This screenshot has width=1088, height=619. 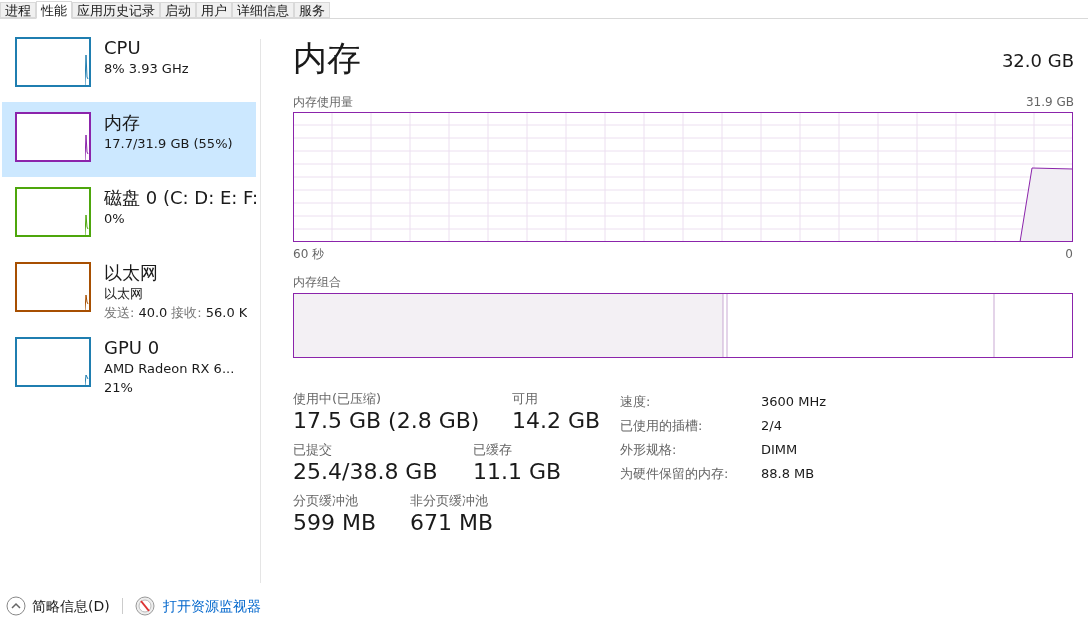 I want to click on rate-value: 56.0 K, so click(x=226, y=313).